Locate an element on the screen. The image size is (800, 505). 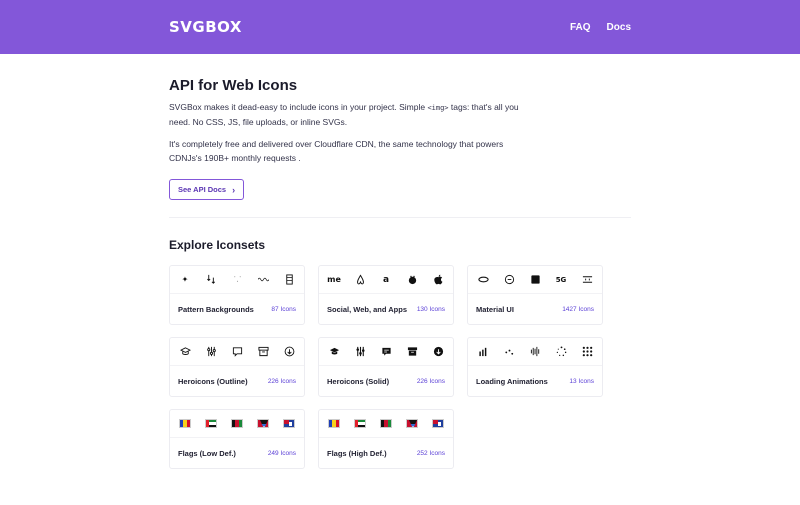
iconset-preview: ✦ is located at coordinates (237, 280).